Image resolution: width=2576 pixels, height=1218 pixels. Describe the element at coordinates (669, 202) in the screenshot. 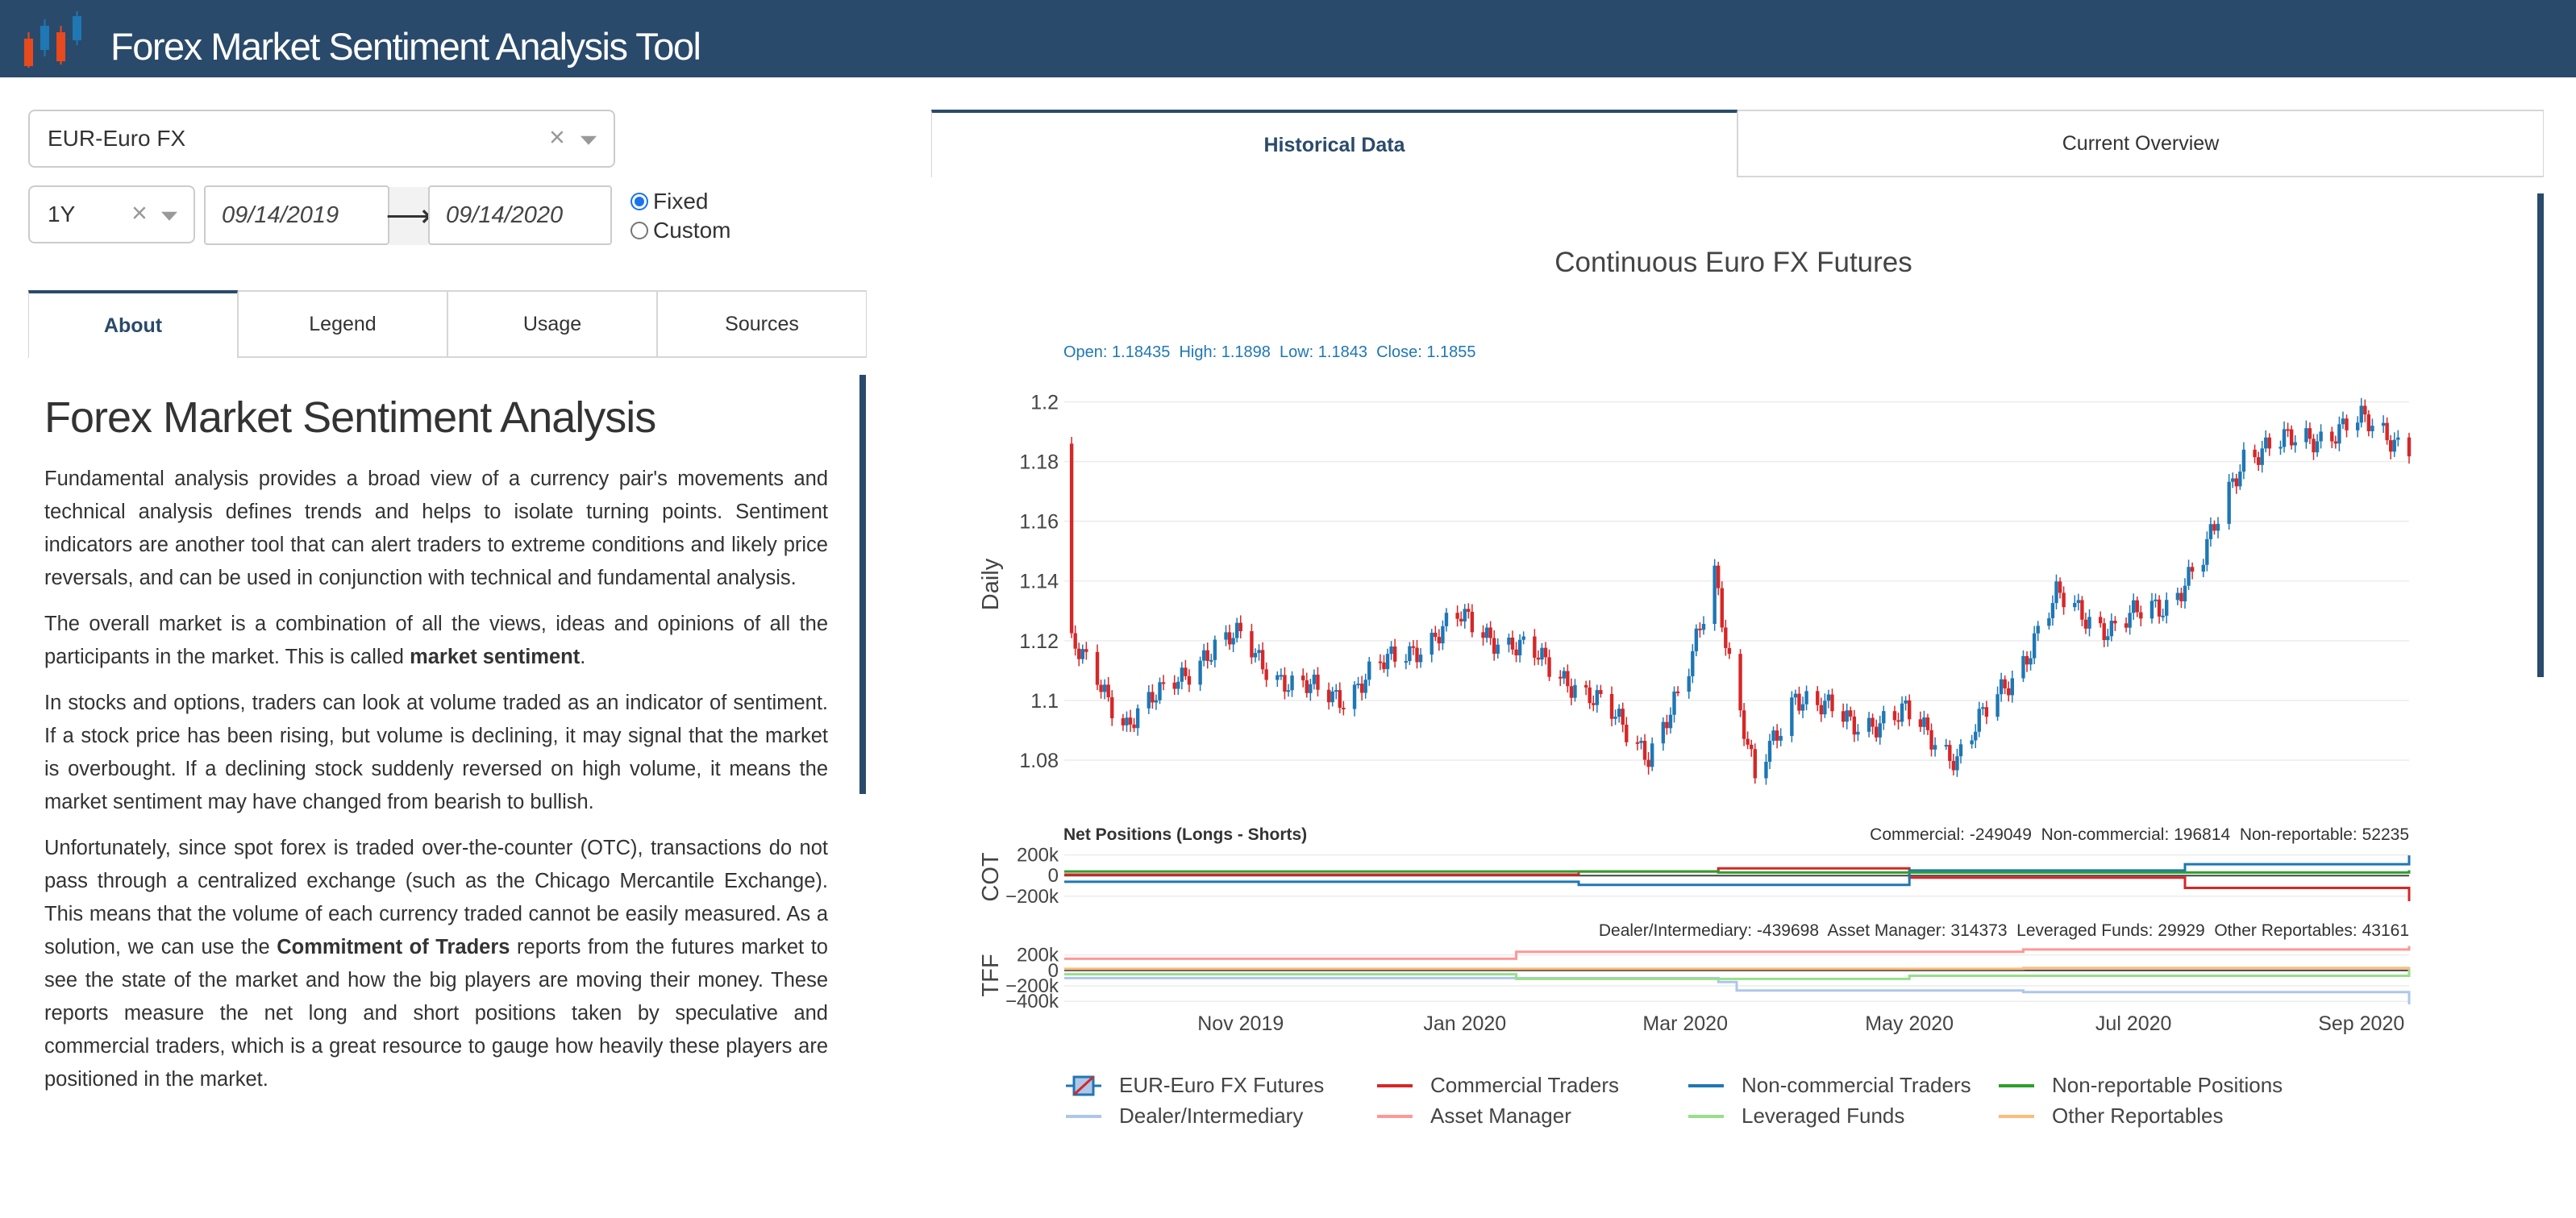

I see `radio-fixed: Fixed` at that location.